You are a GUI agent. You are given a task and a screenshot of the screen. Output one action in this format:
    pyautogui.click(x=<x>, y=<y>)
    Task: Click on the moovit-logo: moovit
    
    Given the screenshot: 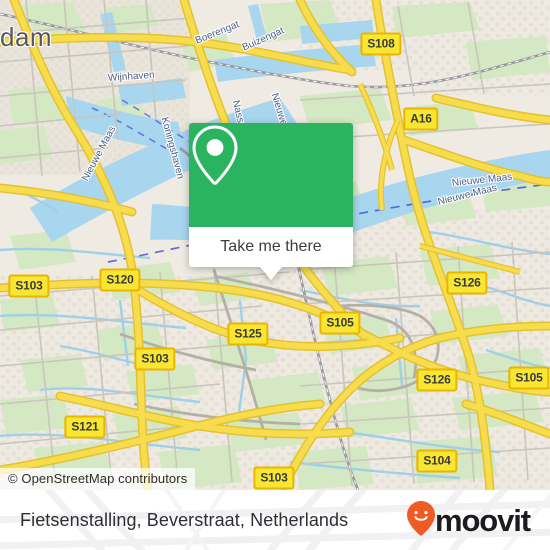 What is the action you would take?
    pyautogui.click(x=468, y=520)
    